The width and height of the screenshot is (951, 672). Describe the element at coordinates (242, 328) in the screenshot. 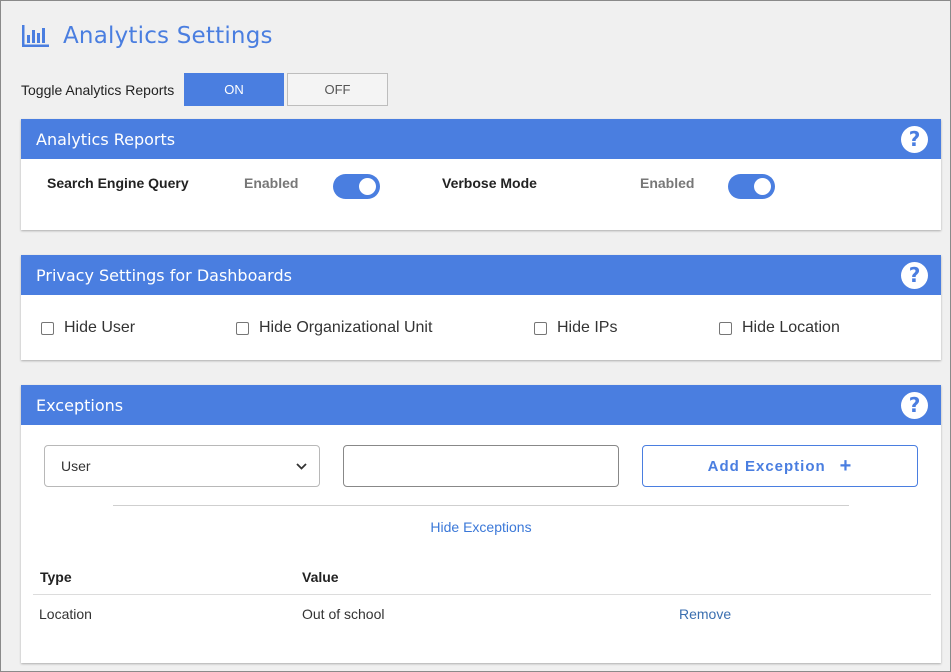

I see `hide-organizational-unit-checkbox` at that location.